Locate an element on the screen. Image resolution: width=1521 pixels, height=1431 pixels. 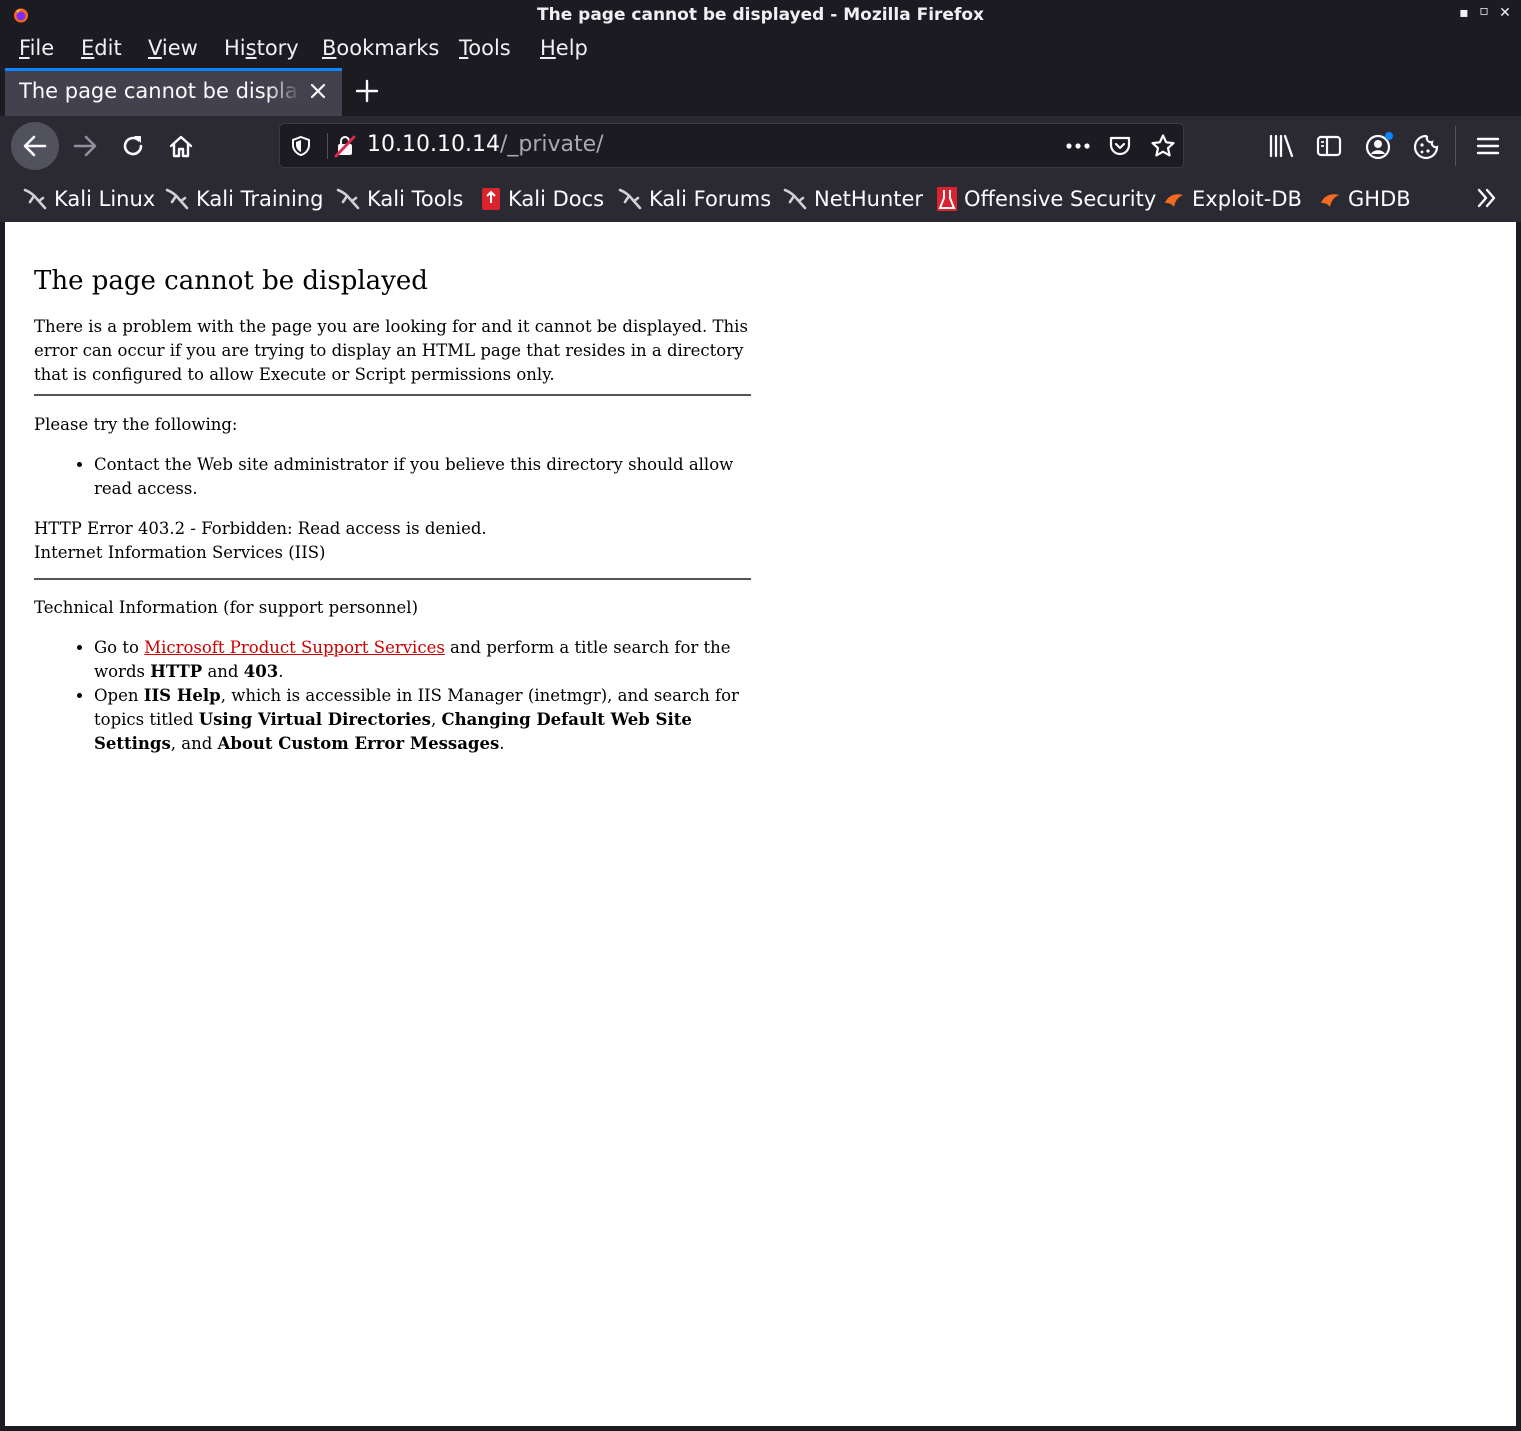
bookmark-label: Kali Training is located at coordinates (260, 199).